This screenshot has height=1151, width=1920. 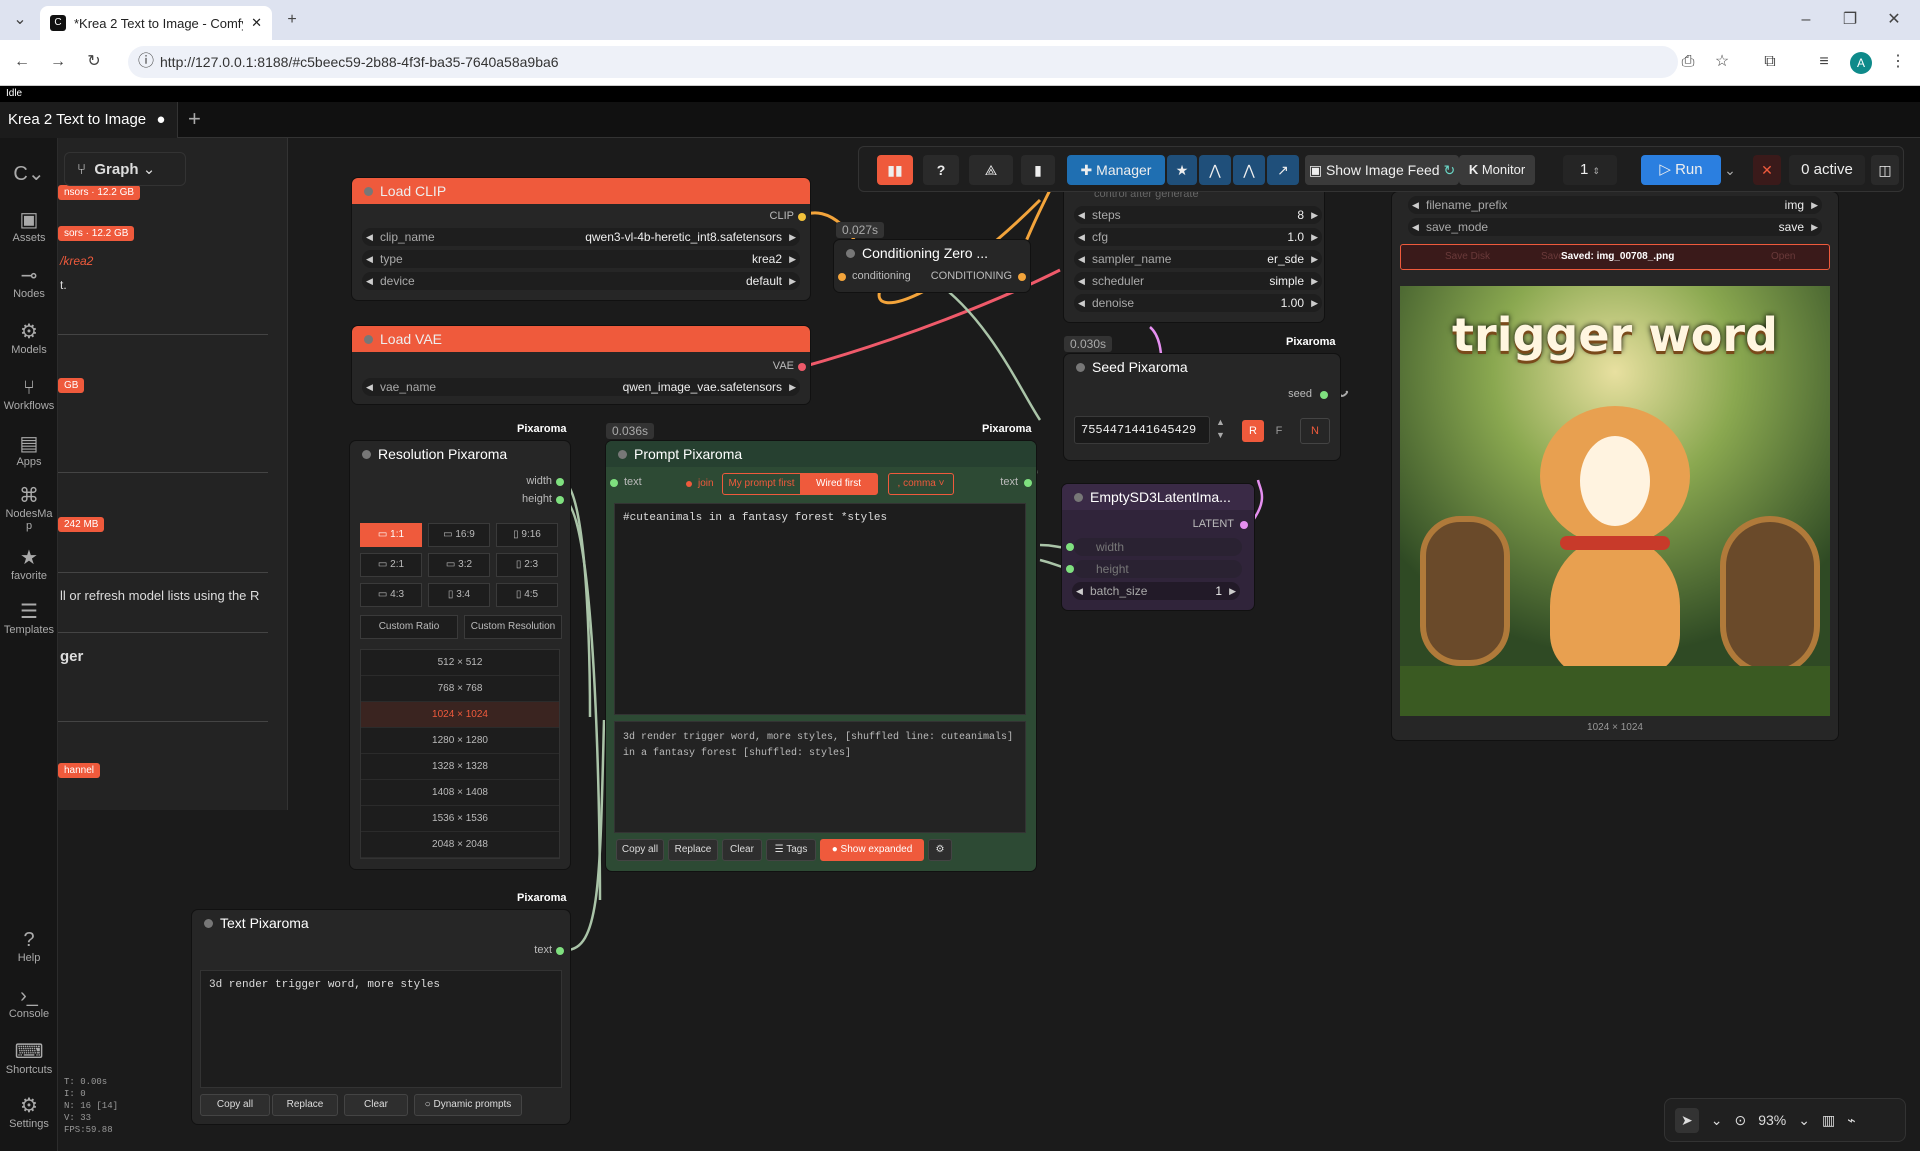 What do you see at coordinates (1198, 237) in the screenshot?
I see `cfg-widget: cfg1.0` at bounding box center [1198, 237].